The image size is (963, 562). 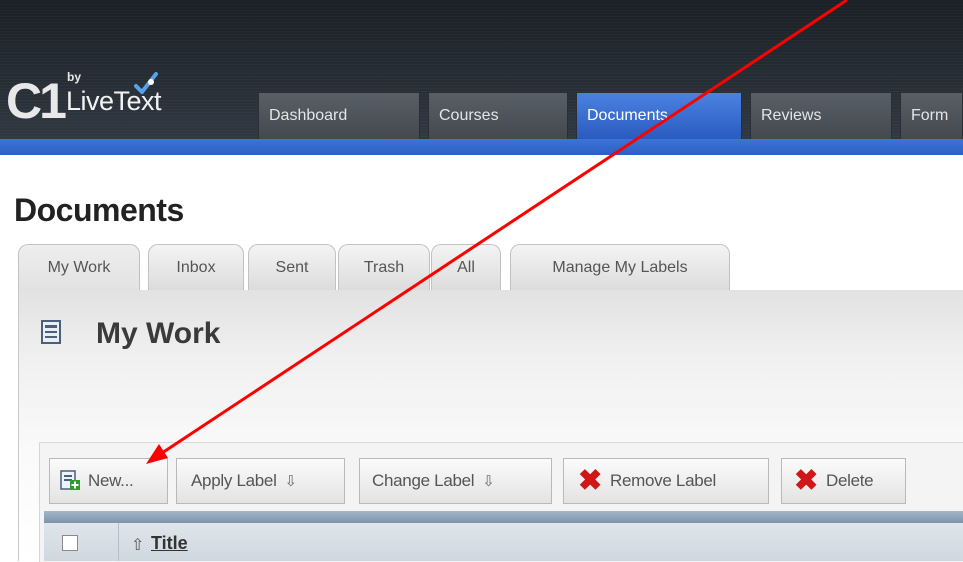 What do you see at coordinates (850, 480) in the screenshot?
I see `delete-button-label: Delete` at bounding box center [850, 480].